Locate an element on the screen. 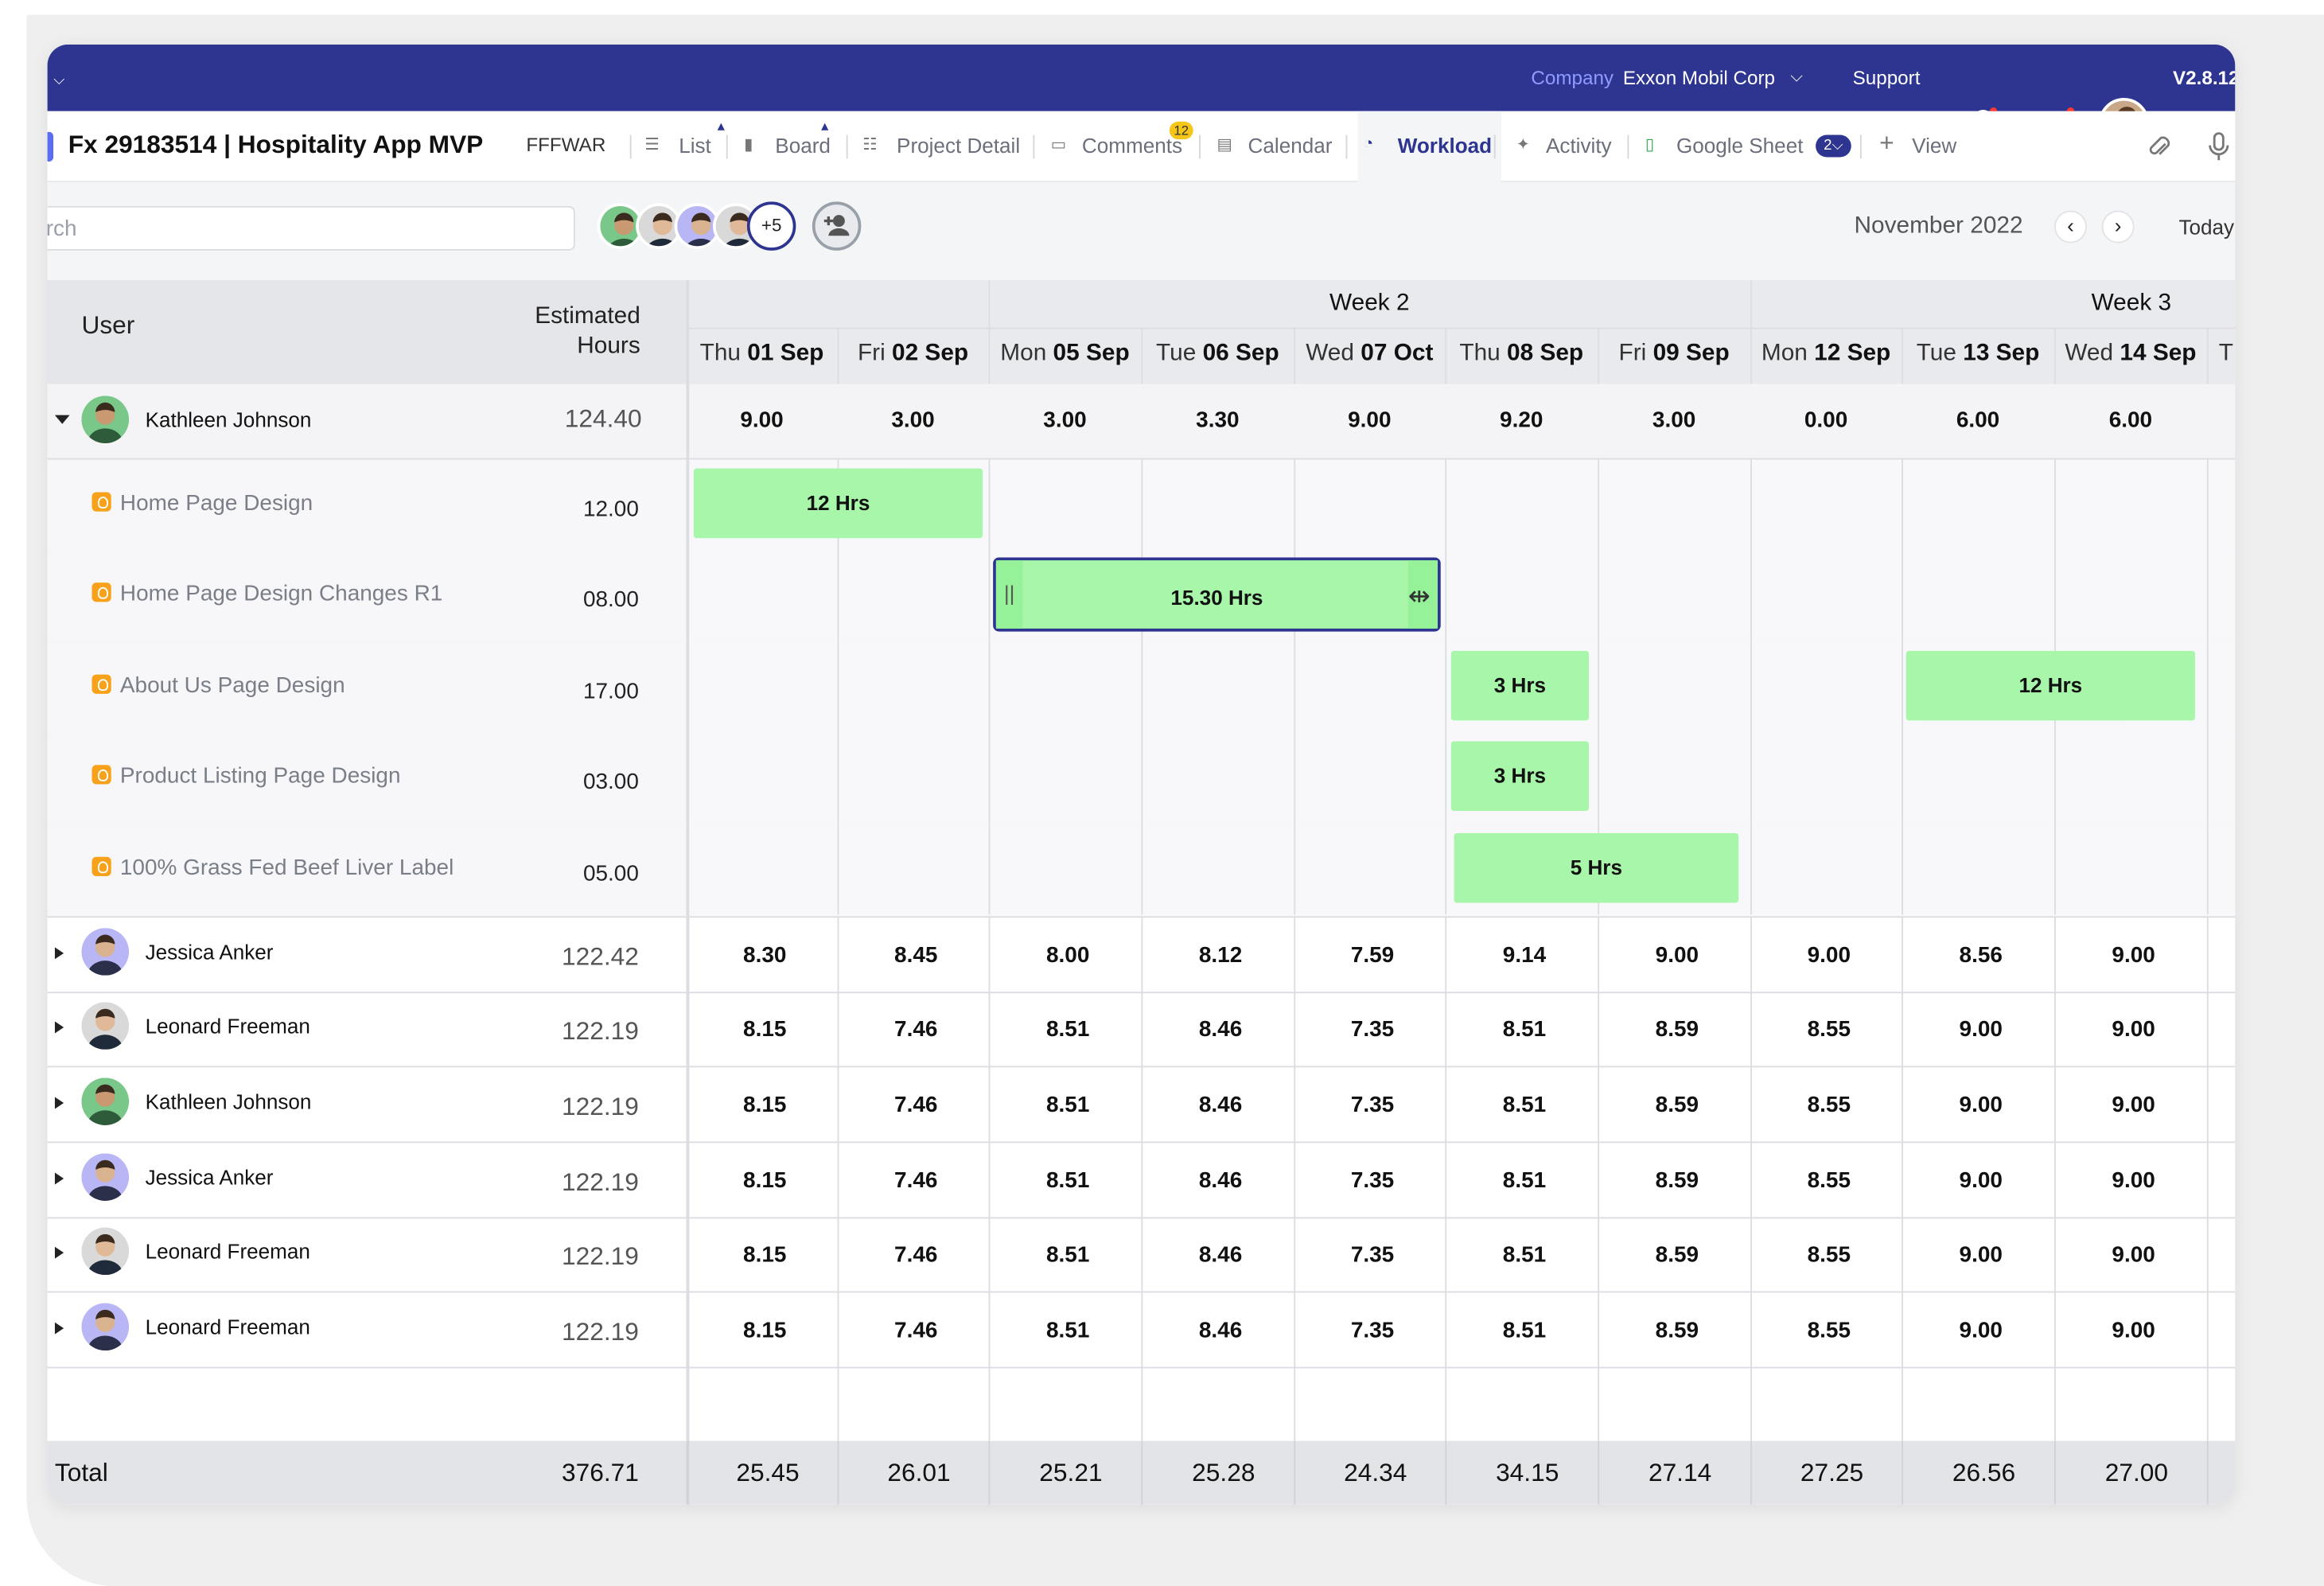 Image resolution: width=2324 pixels, height=1586 pixels. day-header: Tue 13 Sep is located at coordinates (1978, 354).